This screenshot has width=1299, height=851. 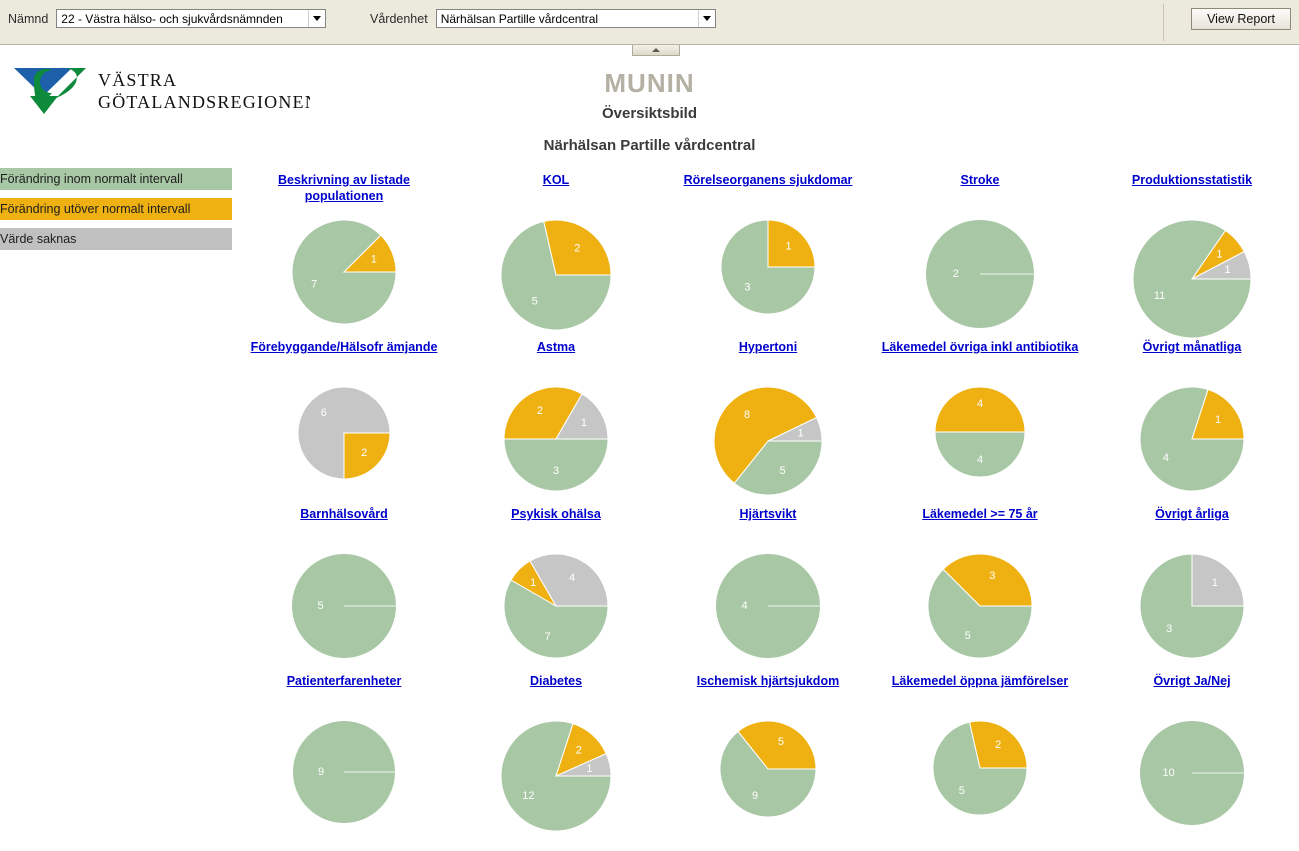 I want to click on chart-link-9: Övrigt månatliga, so click(x=1192, y=347).